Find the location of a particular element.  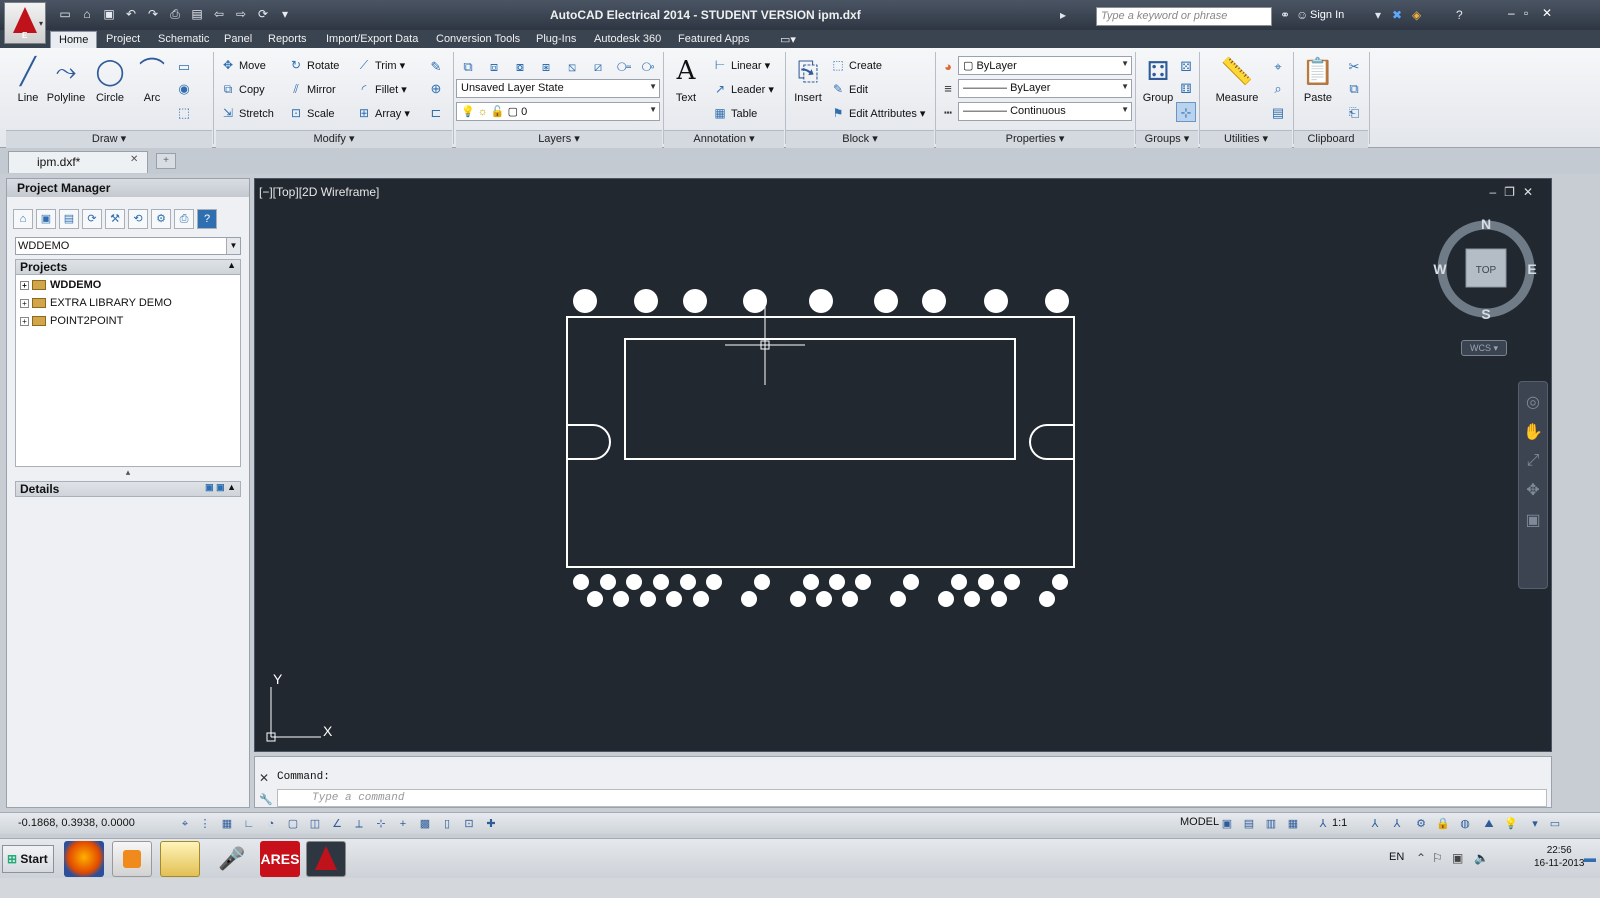

auto-scale-icon: ⅄ is located at coordinates (1397, 824).